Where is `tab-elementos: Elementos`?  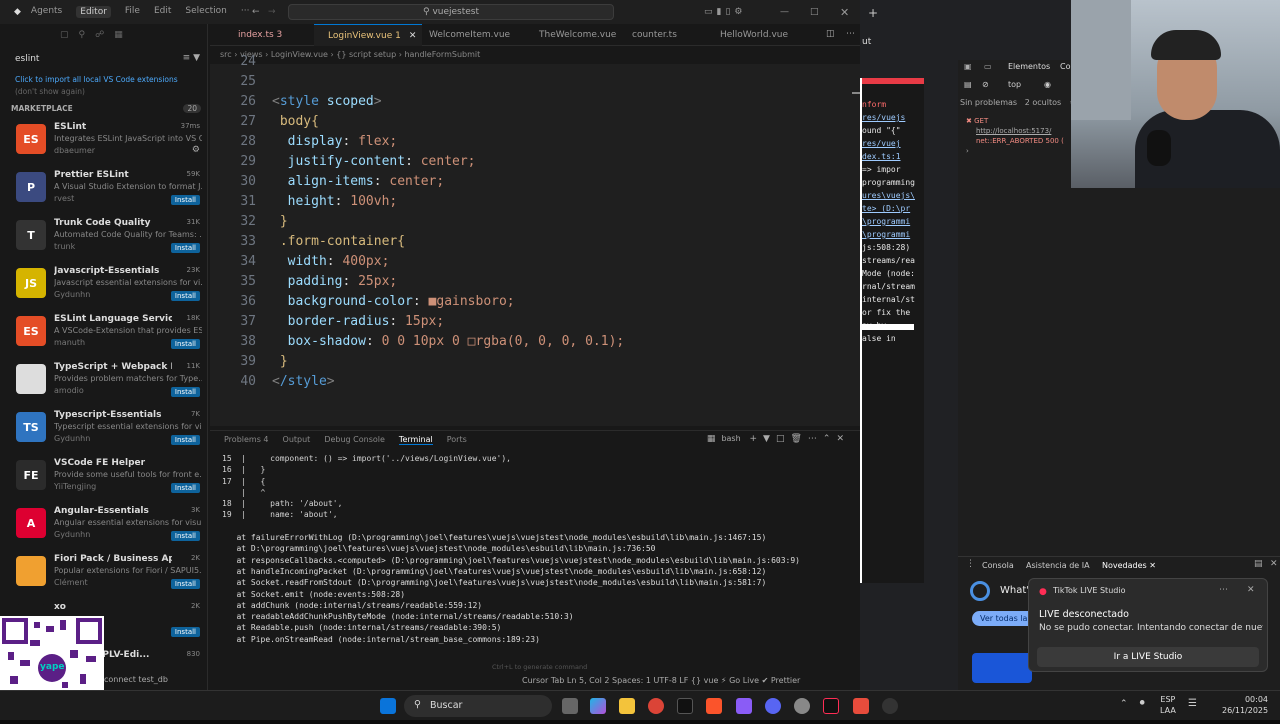 tab-elementos: Elementos is located at coordinates (1029, 66).